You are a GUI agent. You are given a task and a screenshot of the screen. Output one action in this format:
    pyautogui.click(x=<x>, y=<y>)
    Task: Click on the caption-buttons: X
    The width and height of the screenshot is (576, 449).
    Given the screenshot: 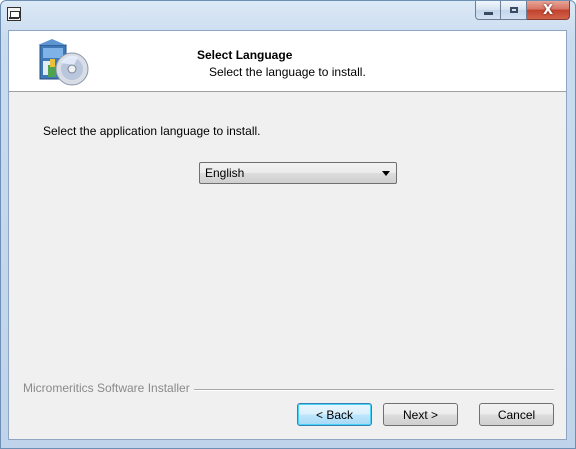 What is the action you would take?
    pyautogui.click(x=522, y=10)
    